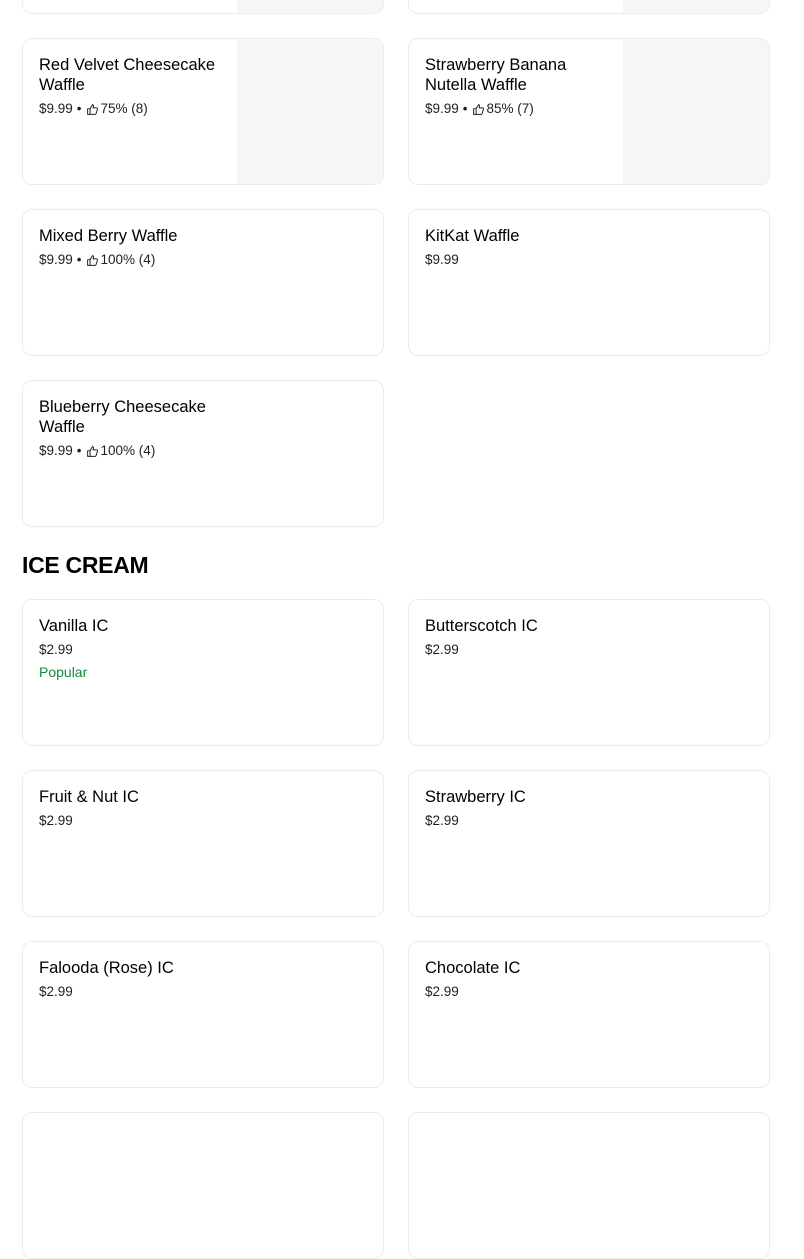 This screenshot has height=1259, width=804. I want to click on menu-item-card: Falooda (Rose) IC $2.99, so click(203, 1014).